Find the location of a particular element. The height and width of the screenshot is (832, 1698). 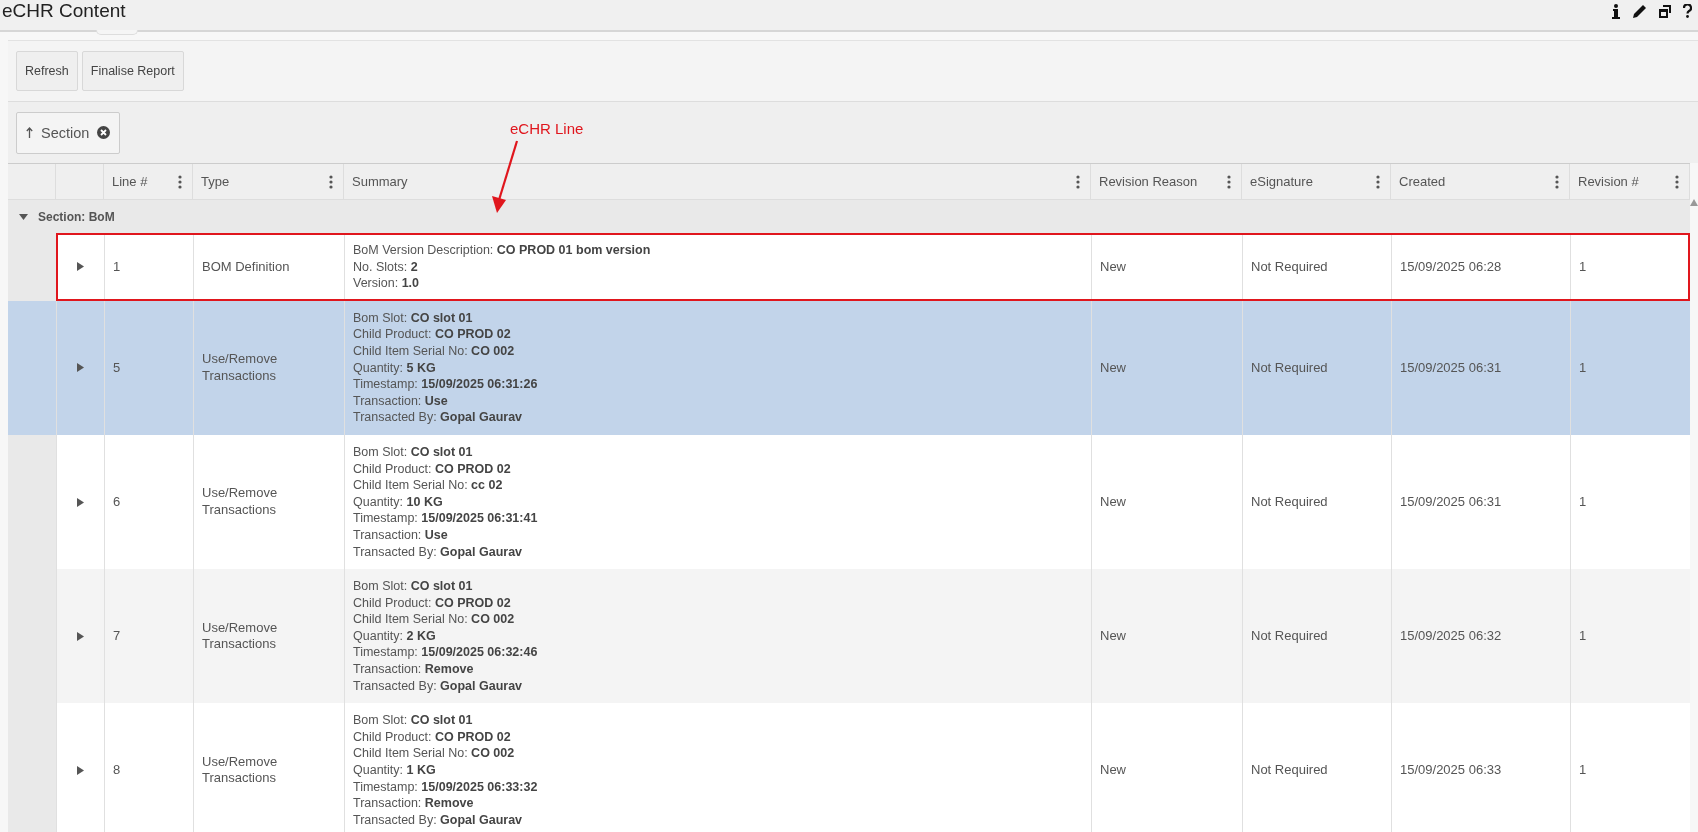

table-cell: BOM Definition is located at coordinates (246, 267).